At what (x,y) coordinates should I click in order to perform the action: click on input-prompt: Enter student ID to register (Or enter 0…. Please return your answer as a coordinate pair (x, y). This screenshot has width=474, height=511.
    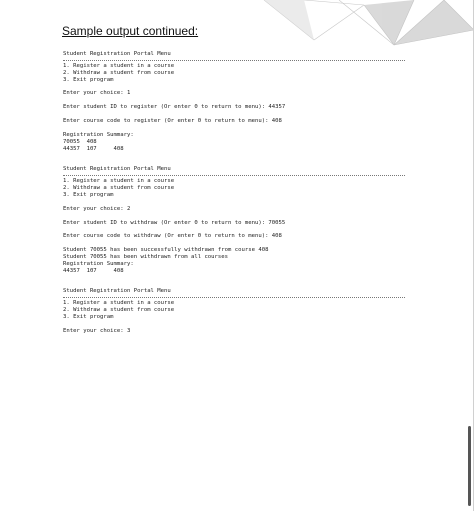
    Looking at the image, I should click on (174, 107).